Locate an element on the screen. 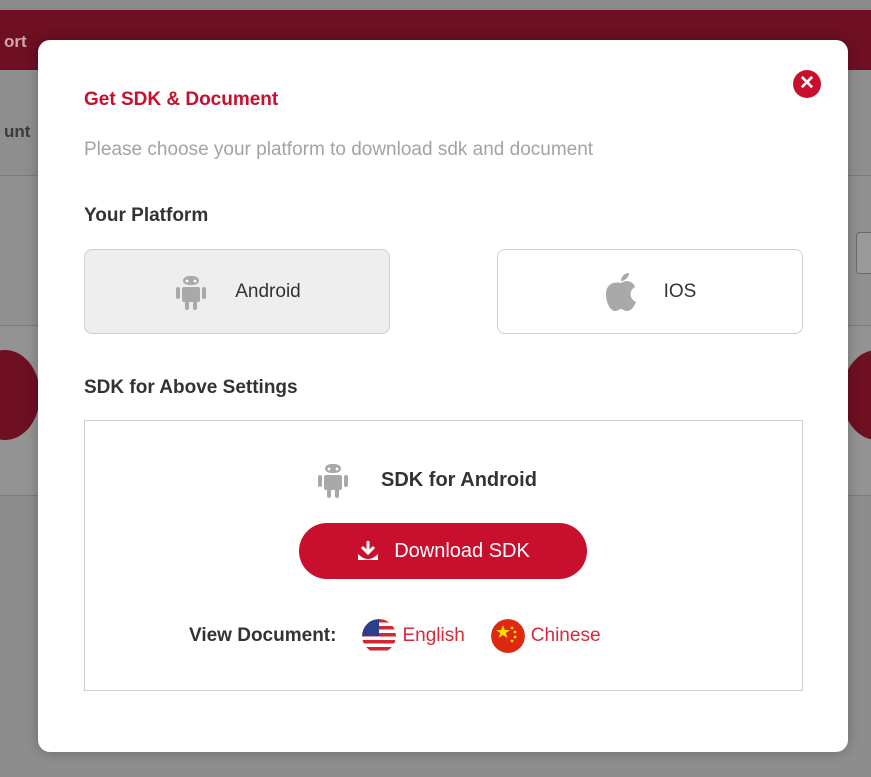 Image resolution: width=871 pixels, height=777 pixels. background-section-text: unt is located at coordinates (17, 131).